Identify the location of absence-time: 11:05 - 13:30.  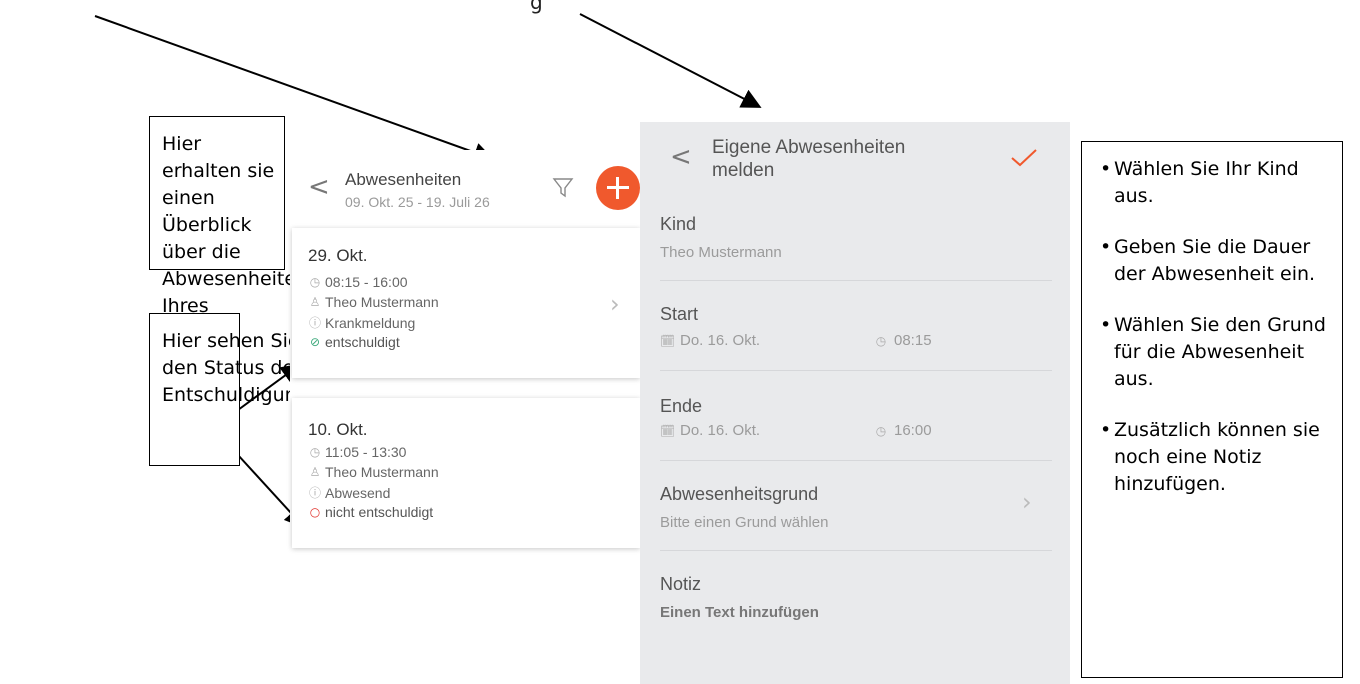
(366, 452).